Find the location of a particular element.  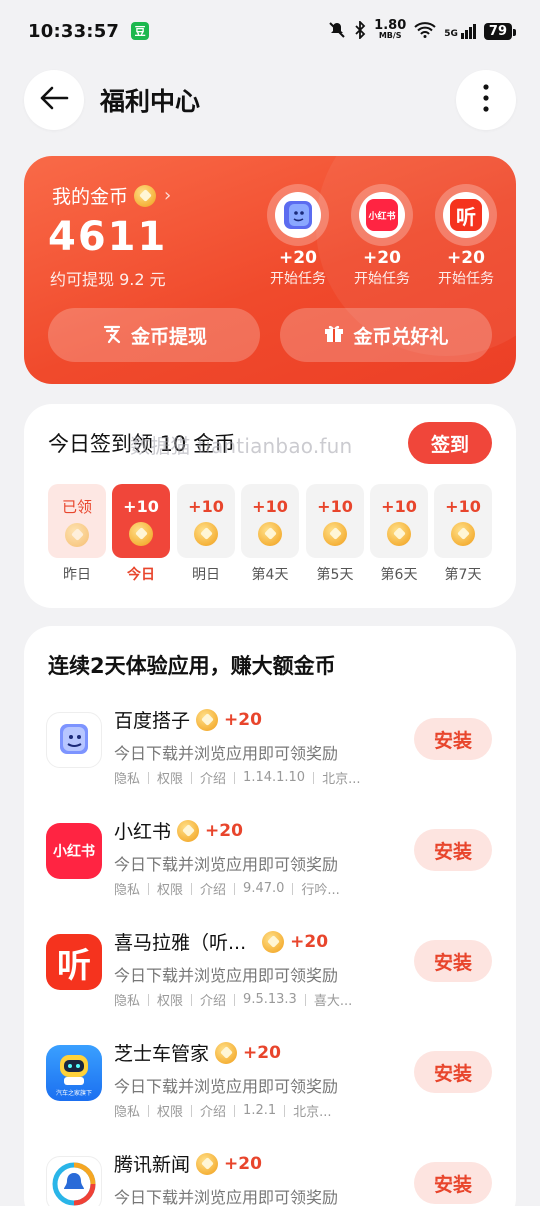

page-title: 福利中心 is located at coordinates (150, 101).